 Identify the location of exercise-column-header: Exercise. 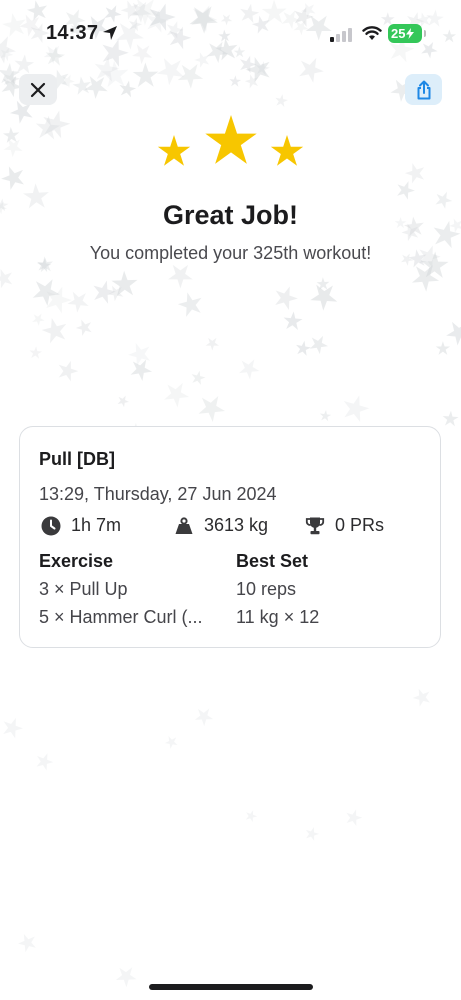
(76, 561).